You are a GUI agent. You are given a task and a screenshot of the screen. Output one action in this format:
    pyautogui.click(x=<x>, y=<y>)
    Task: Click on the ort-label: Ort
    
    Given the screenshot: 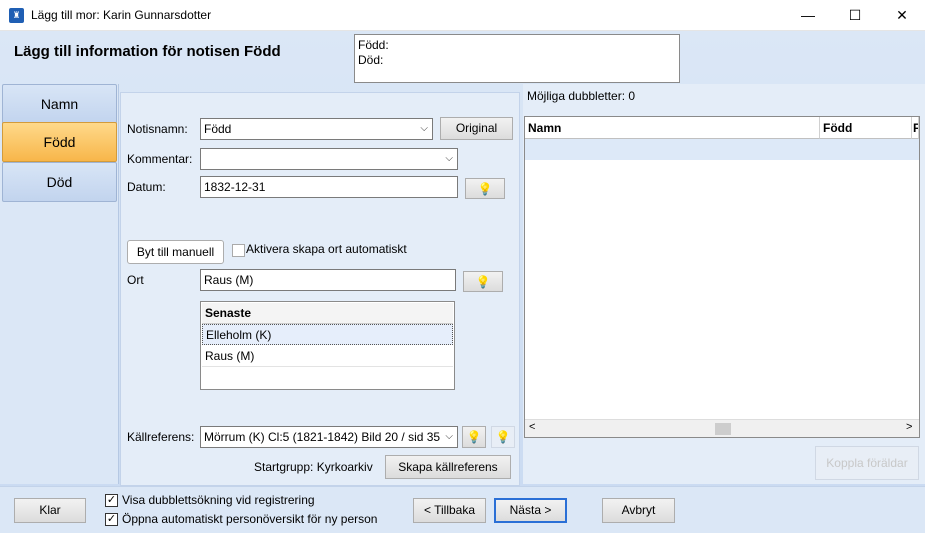 What is the action you would take?
    pyautogui.click(x=135, y=280)
    